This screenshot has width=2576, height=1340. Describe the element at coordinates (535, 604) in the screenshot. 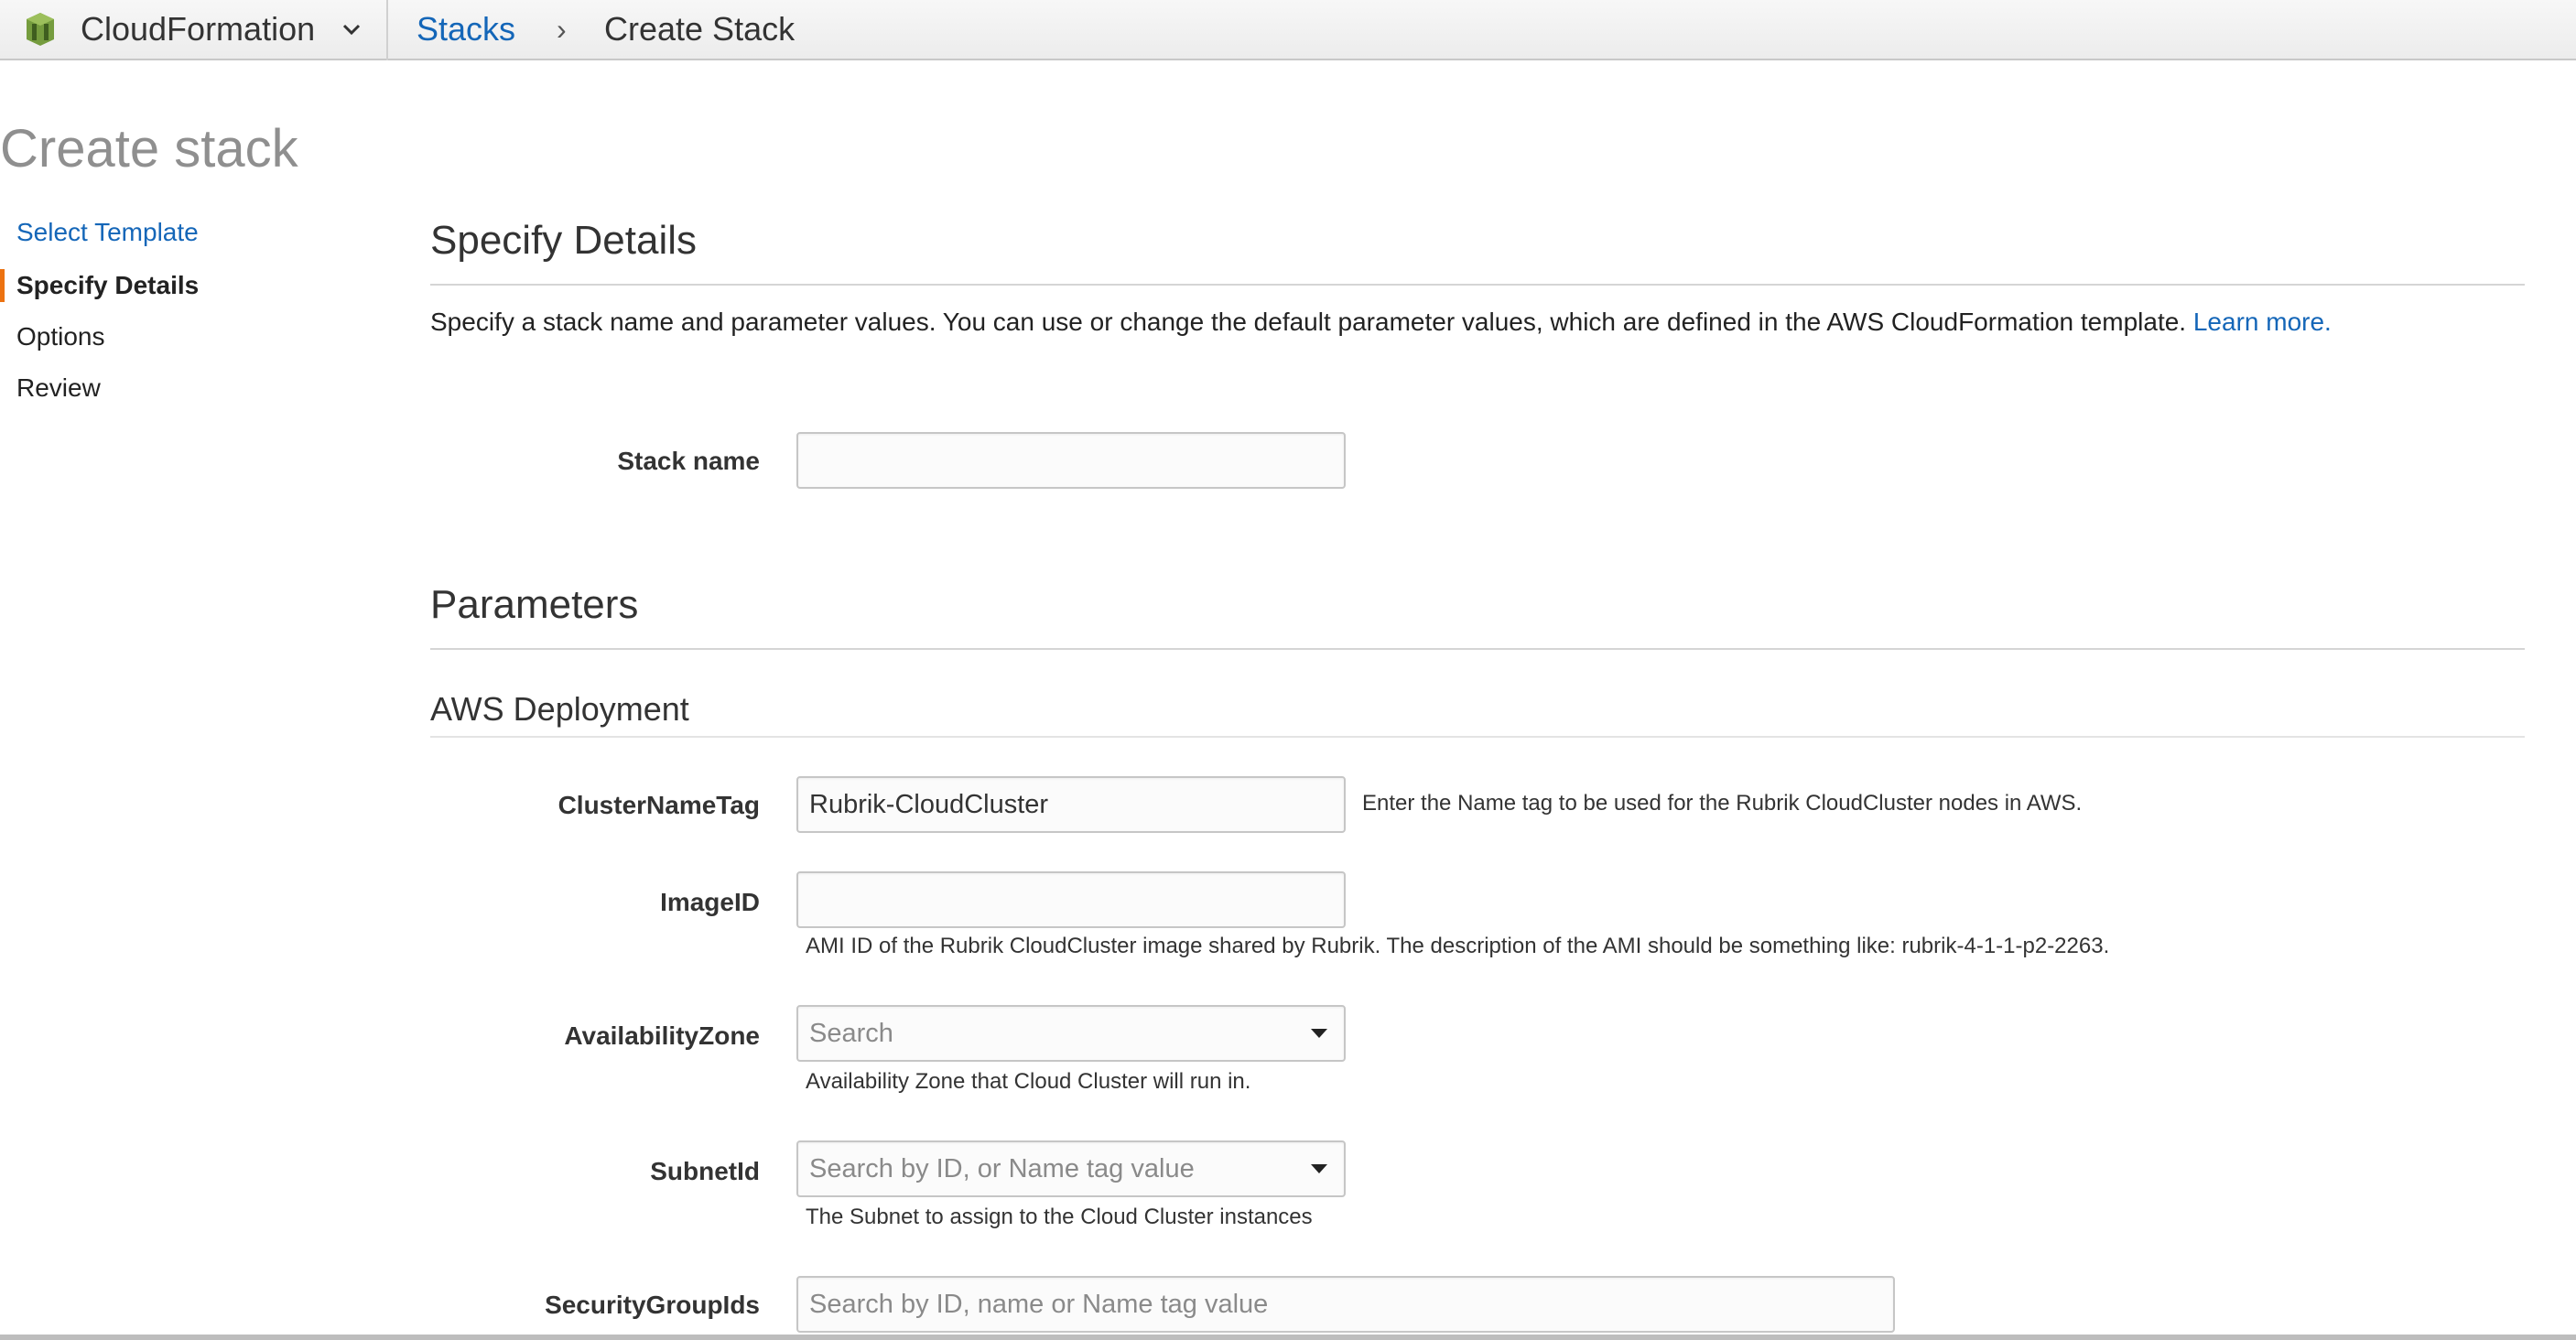

I see `parameters-heading: Parameters` at that location.